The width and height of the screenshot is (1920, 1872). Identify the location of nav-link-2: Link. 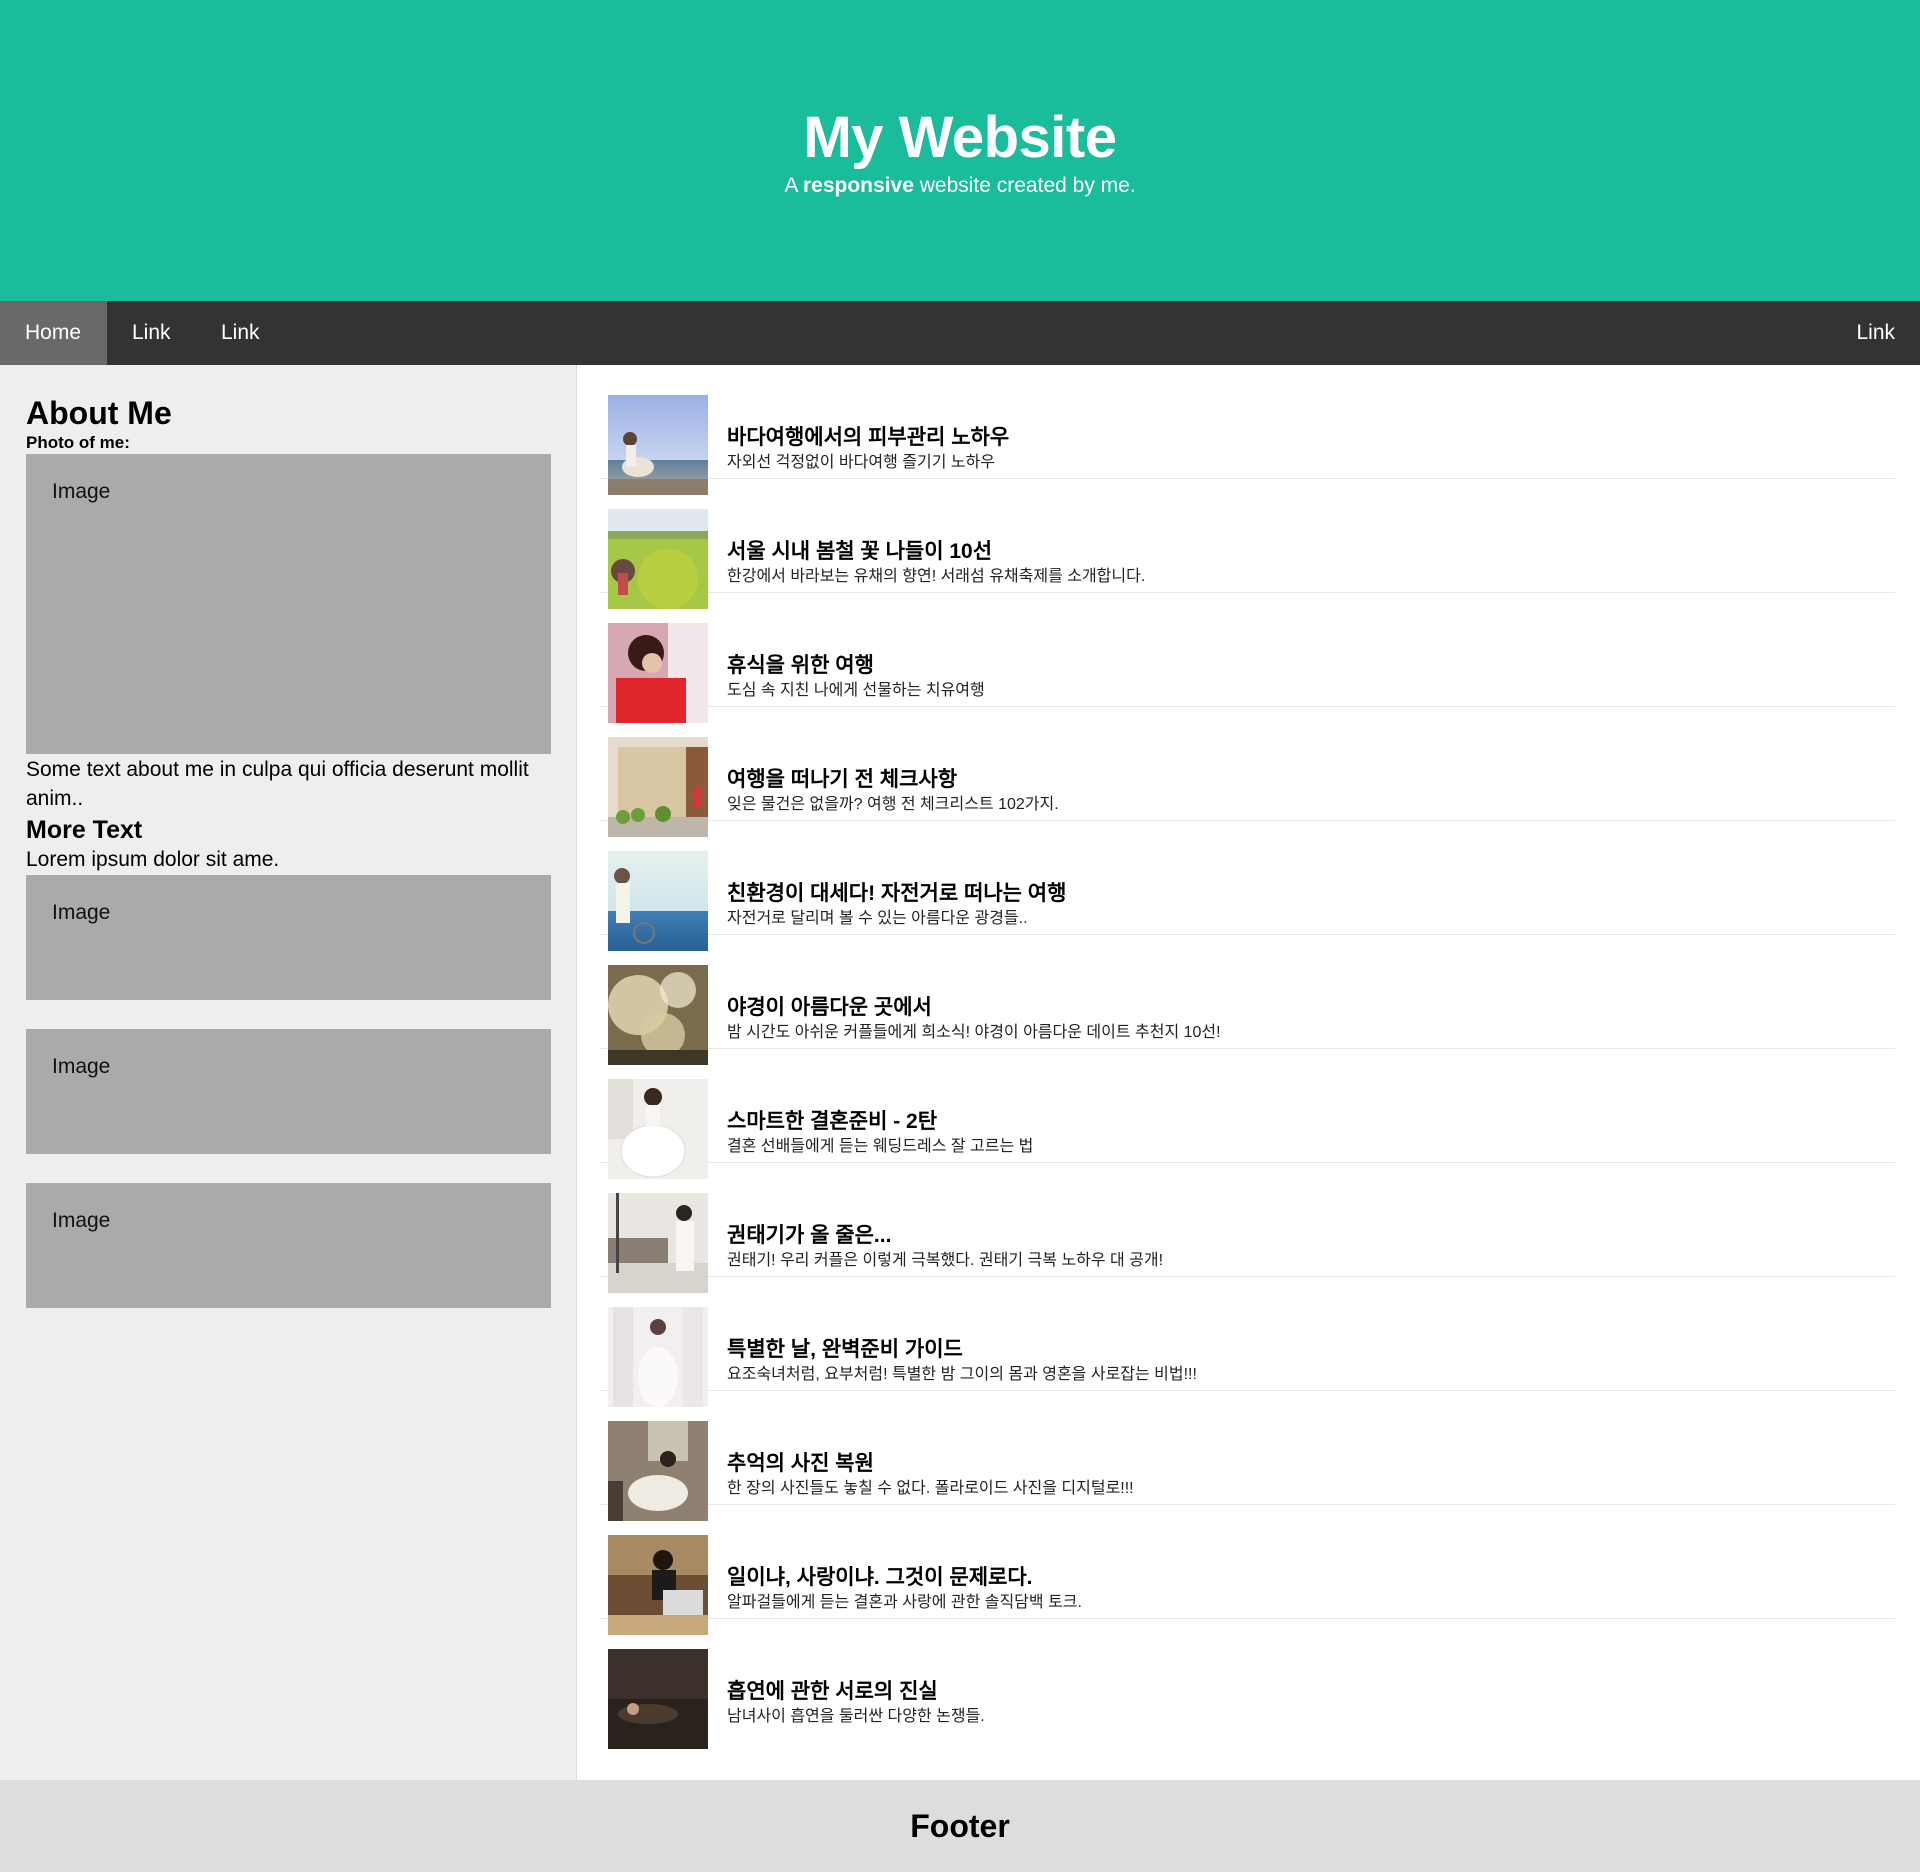
(240, 333).